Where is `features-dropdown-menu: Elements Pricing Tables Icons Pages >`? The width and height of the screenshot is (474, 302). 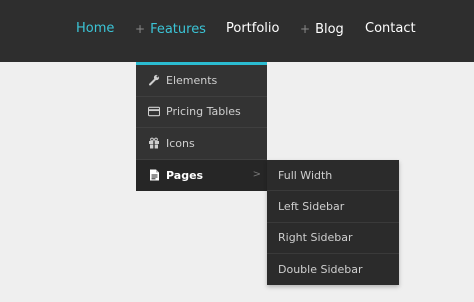 features-dropdown-menu: Elements Pricing Tables Icons Pages > is located at coordinates (201, 126).